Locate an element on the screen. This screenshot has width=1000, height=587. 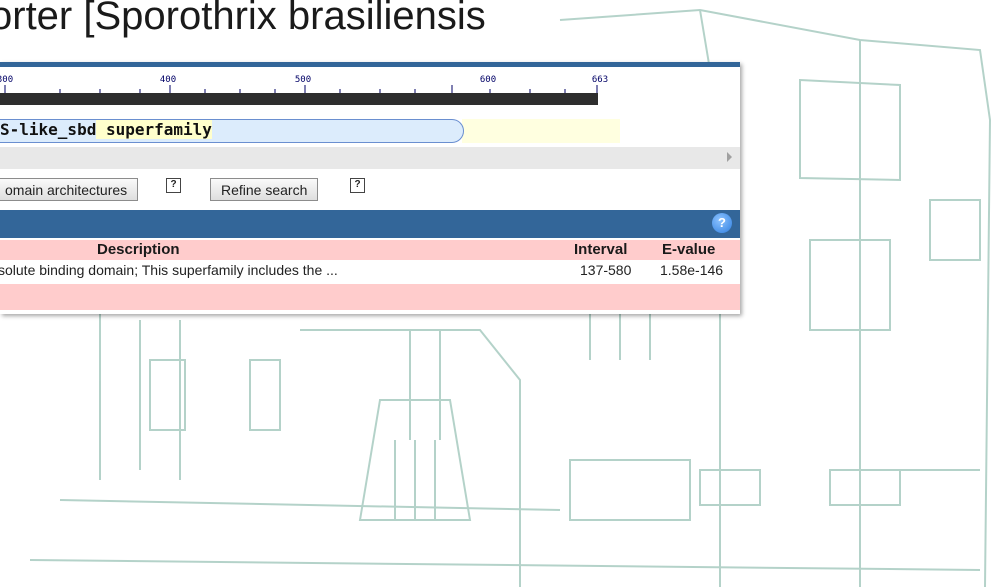
sequence-ruler is located at coordinates (299, 95).